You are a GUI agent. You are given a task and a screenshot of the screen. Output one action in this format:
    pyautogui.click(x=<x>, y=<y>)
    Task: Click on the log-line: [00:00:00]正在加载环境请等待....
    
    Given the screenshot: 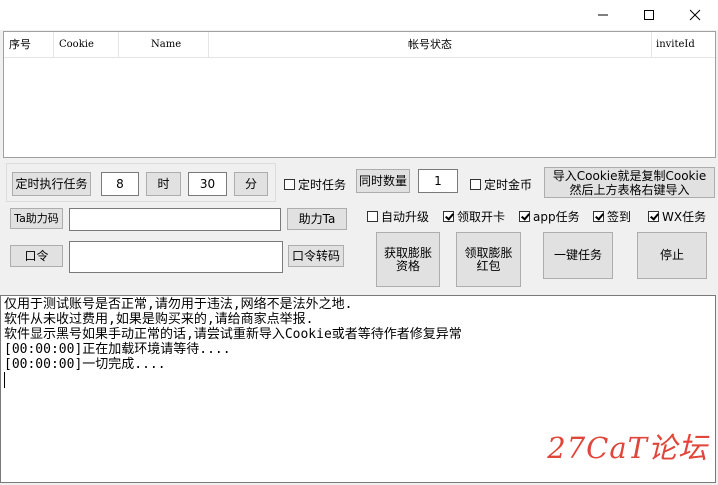 What is the action you would take?
    pyautogui.click(x=117, y=349)
    